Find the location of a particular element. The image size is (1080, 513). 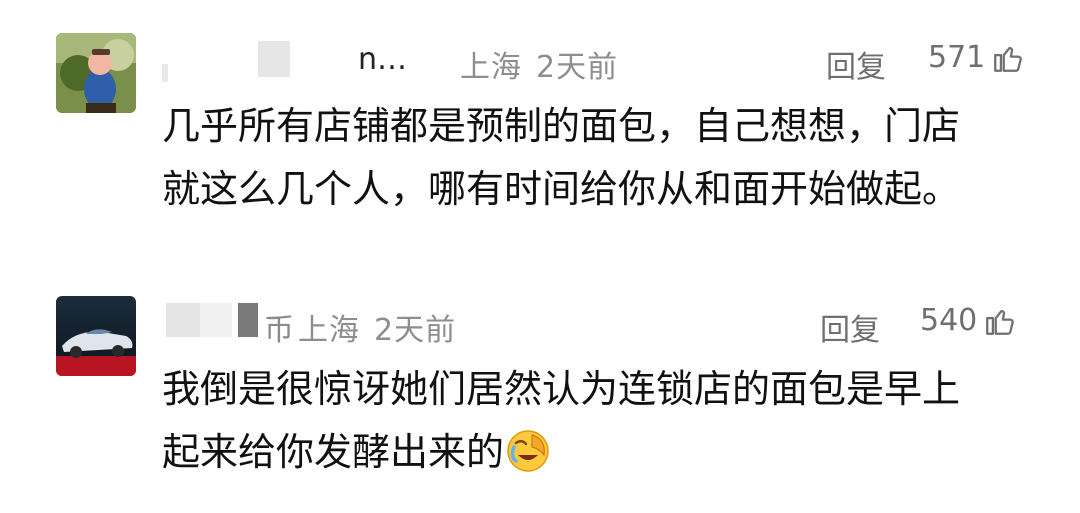

facepalm-laughing-emoji-icon is located at coordinates (528, 460).